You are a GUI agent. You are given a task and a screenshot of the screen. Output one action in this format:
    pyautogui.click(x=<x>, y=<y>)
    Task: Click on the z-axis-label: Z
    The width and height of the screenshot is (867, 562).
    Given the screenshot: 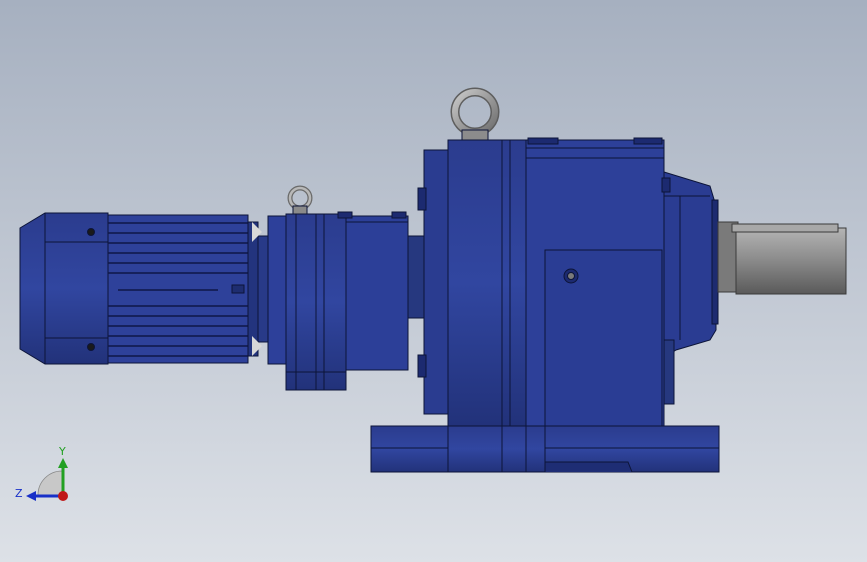 What is the action you would take?
    pyautogui.click(x=19, y=493)
    